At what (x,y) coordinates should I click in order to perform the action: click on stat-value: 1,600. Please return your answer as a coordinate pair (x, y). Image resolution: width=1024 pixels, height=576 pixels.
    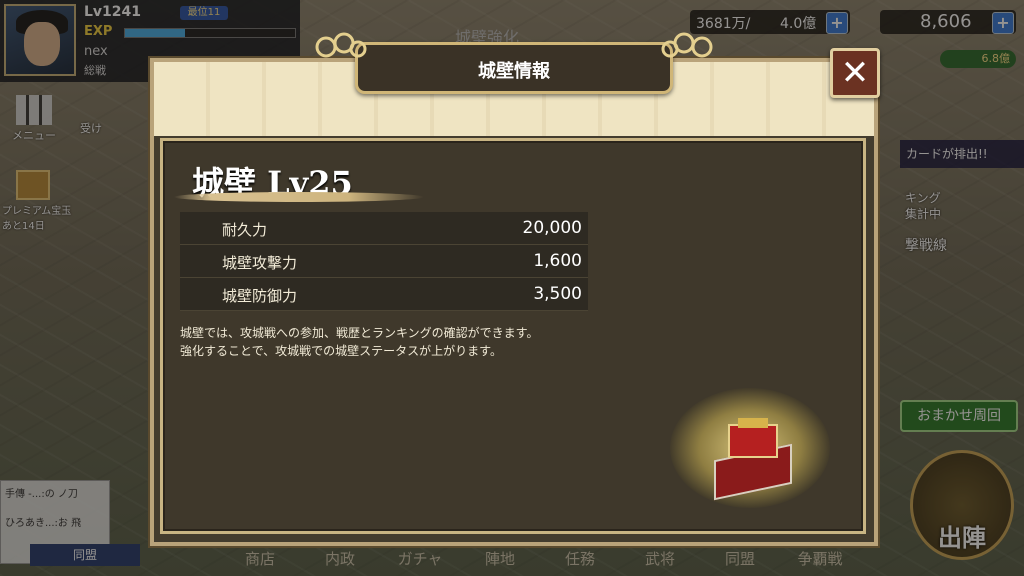
    Looking at the image, I should click on (557, 261).